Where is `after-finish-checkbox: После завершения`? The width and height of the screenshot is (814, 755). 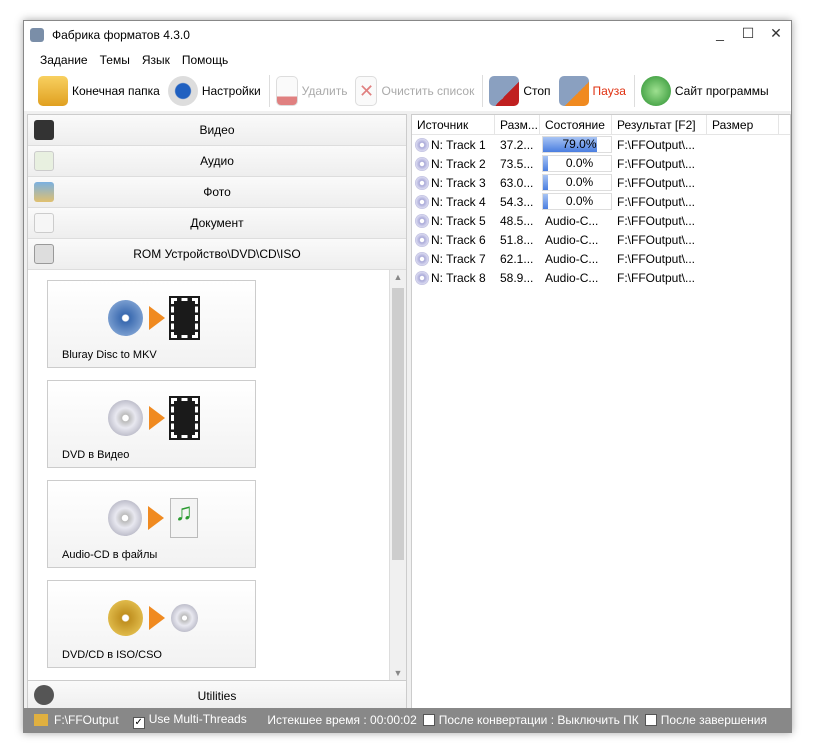 after-finish-checkbox: После завершения is located at coordinates (705, 720).